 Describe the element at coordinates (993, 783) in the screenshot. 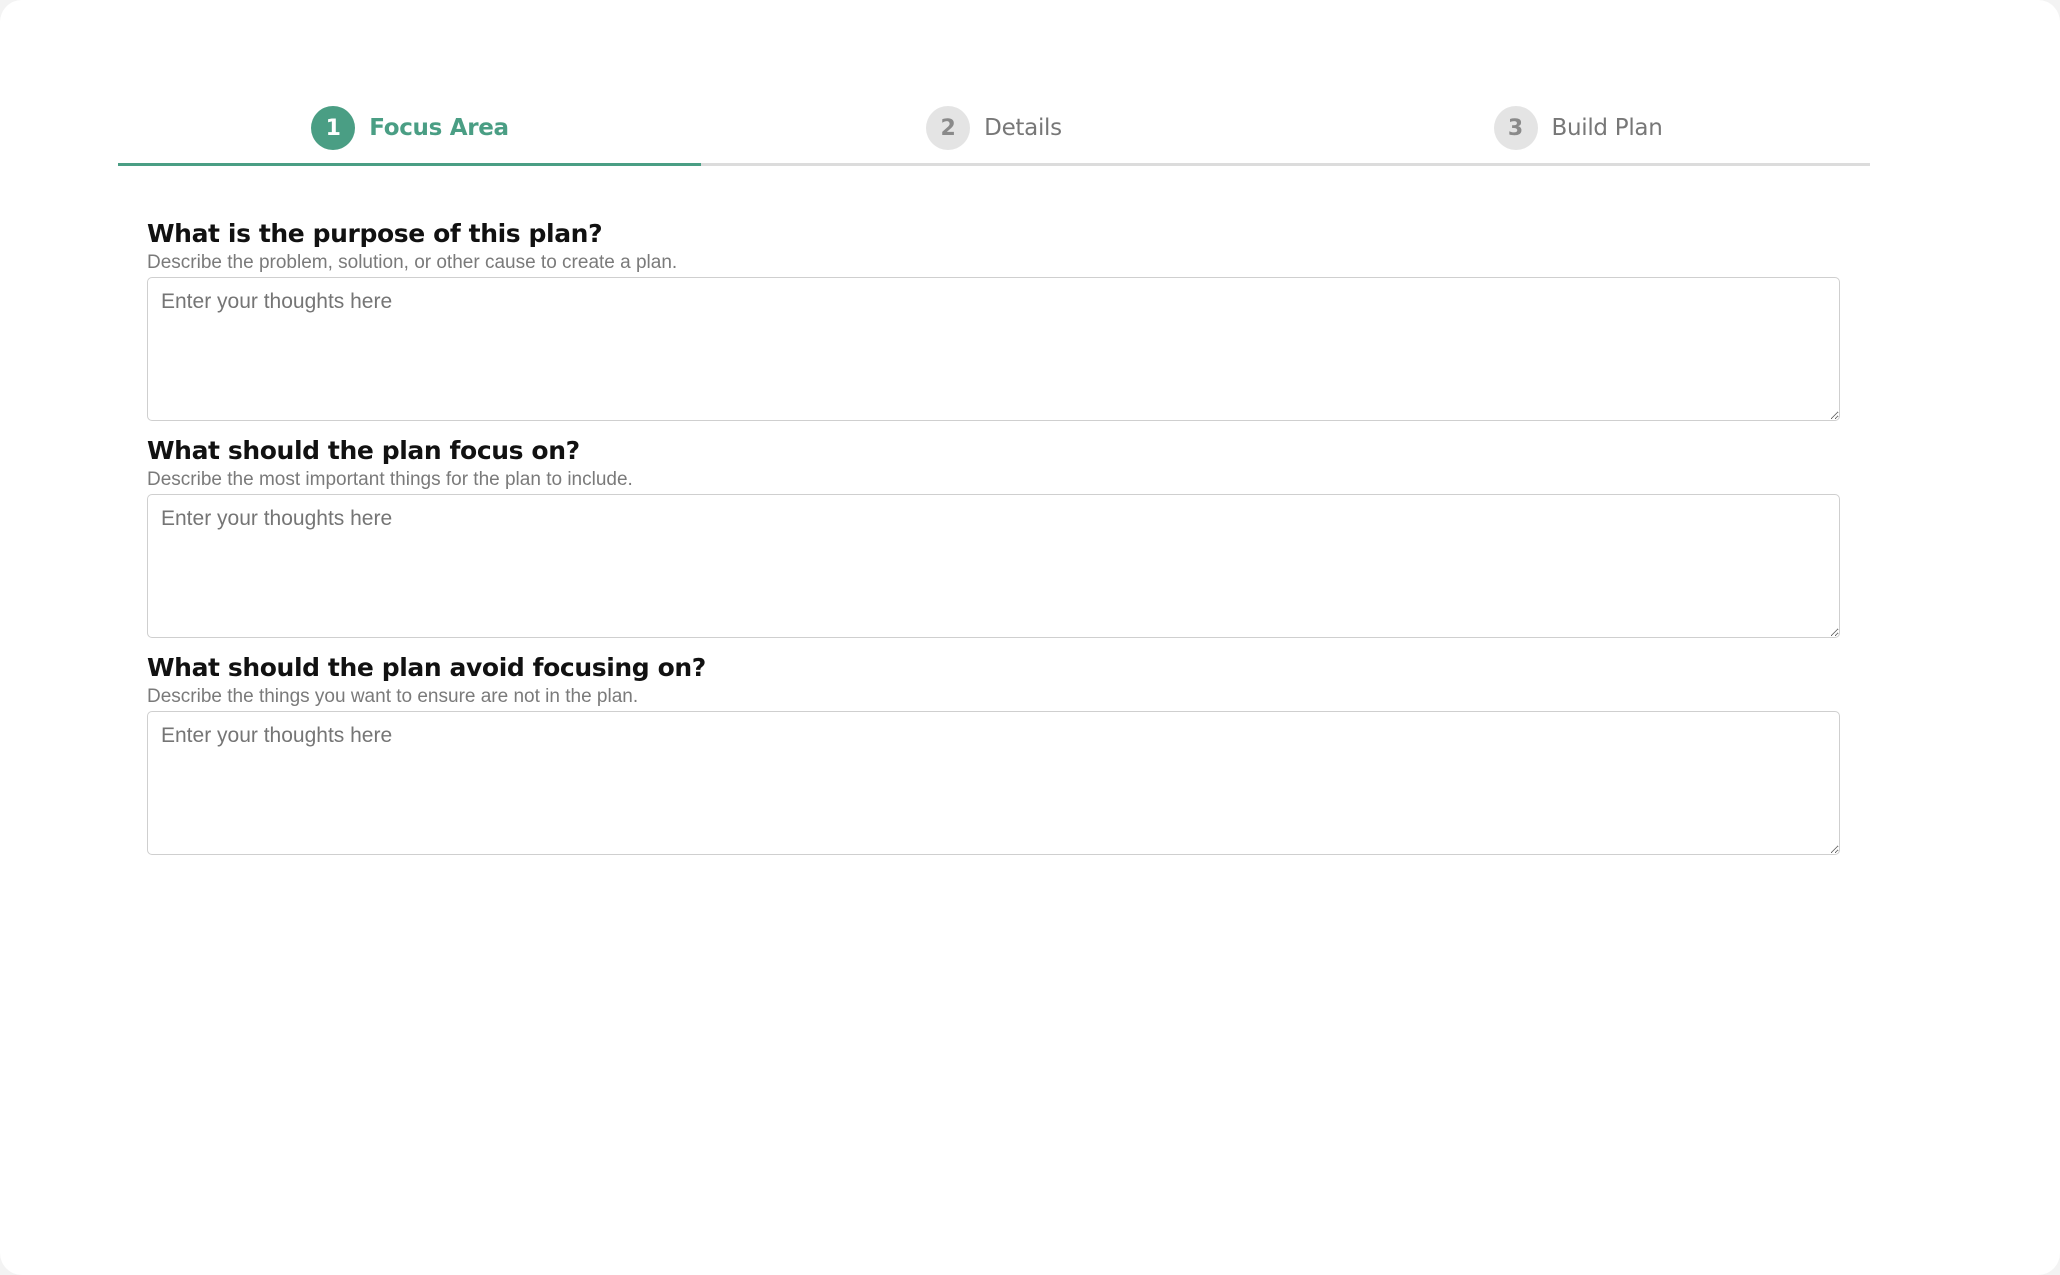

I see `avoid-textarea` at that location.